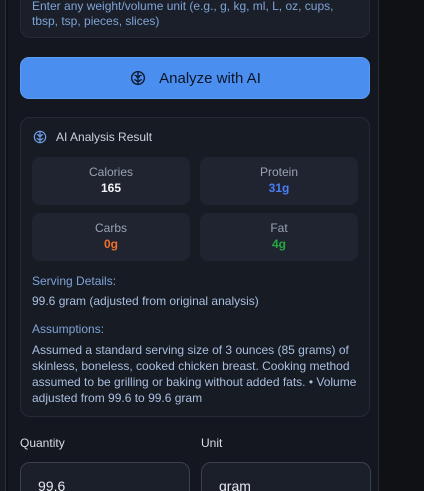 The image size is (424, 491). I want to click on analyze-button-label: Analyze with AI, so click(210, 78).